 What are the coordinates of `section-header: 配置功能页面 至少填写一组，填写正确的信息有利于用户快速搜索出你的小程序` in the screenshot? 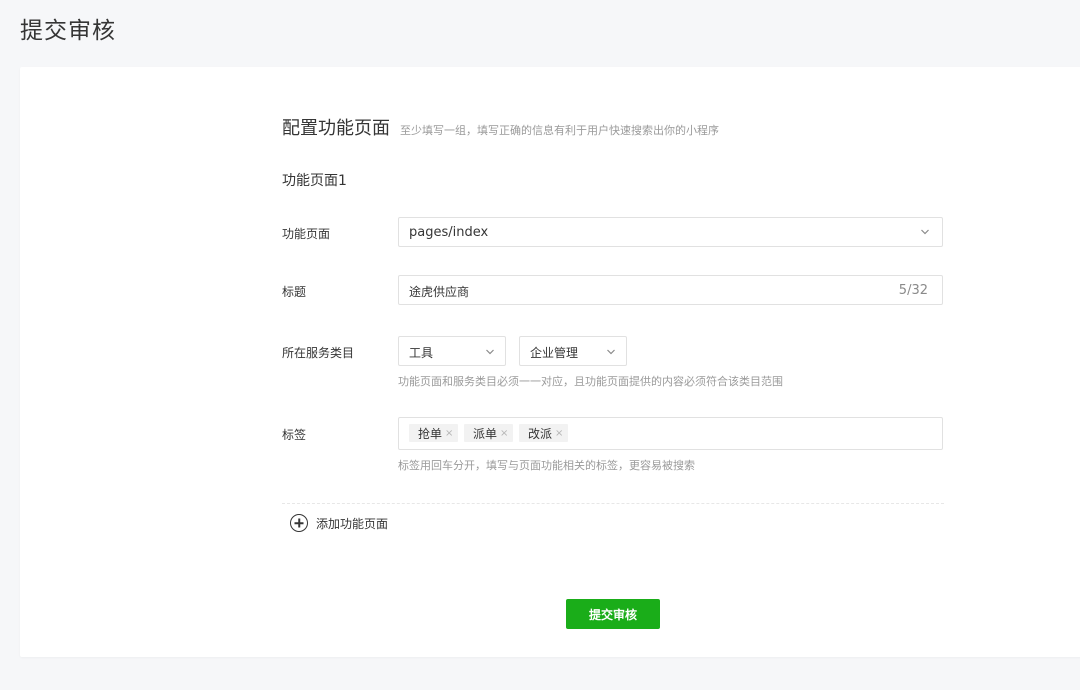 It's located at (500, 127).